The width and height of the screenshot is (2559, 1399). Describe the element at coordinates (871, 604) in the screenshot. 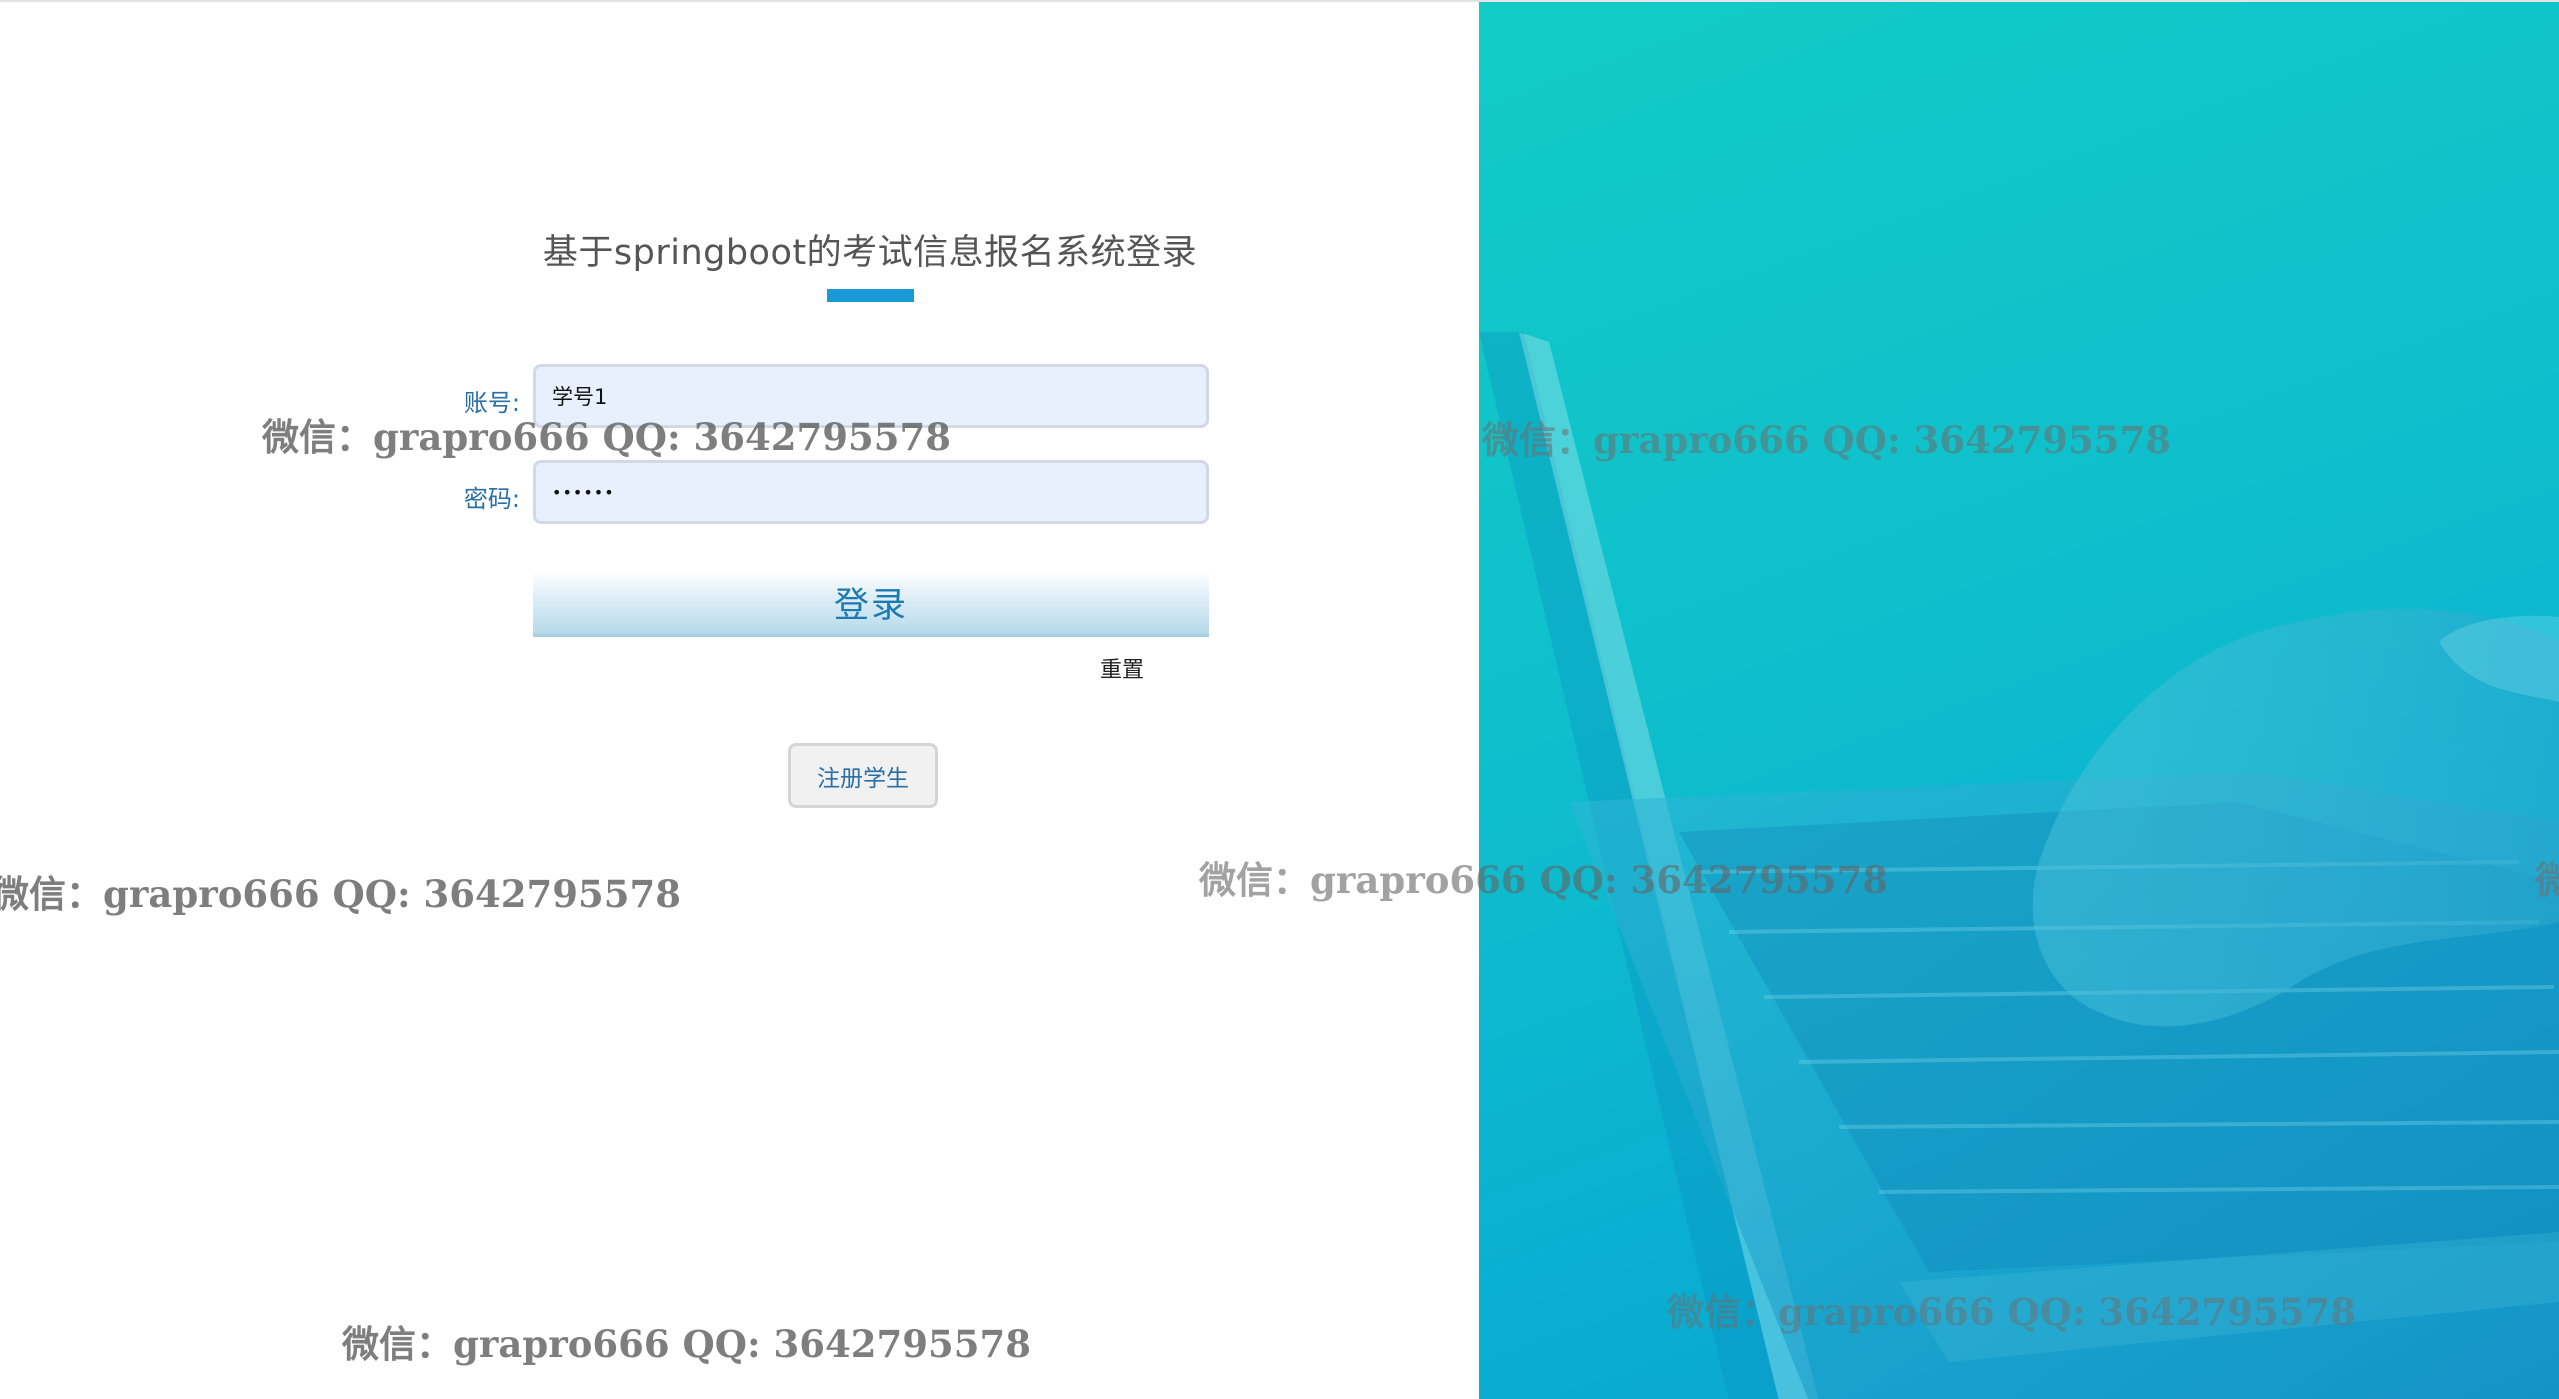

I see `login-button: 登录` at that location.